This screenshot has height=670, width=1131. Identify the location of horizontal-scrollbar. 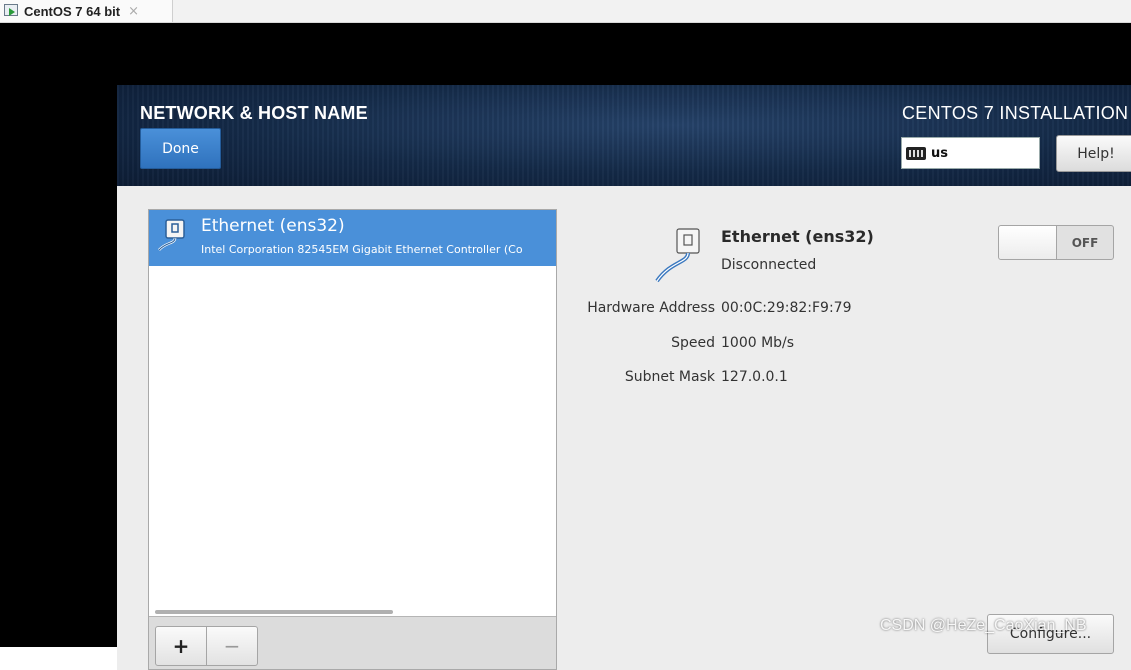
(274, 612).